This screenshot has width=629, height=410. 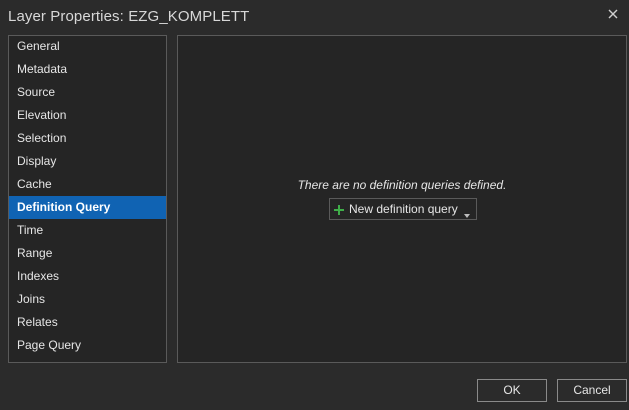 I want to click on sidebar-item-page-query: Page Query, so click(x=87, y=345).